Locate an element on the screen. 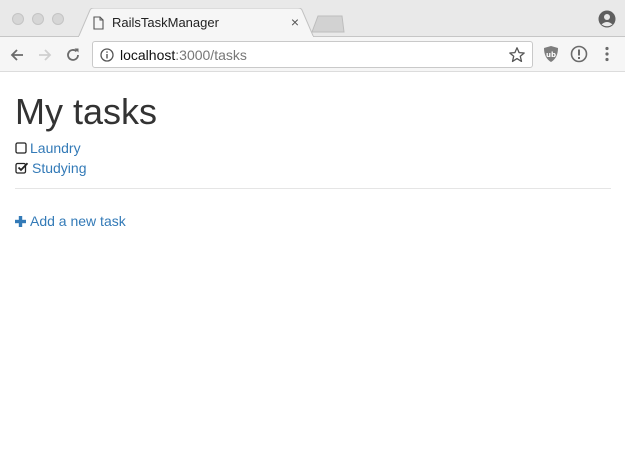 The height and width of the screenshot is (463, 625). tab-strip: RailsTaskManager × is located at coordinates (312, 19).